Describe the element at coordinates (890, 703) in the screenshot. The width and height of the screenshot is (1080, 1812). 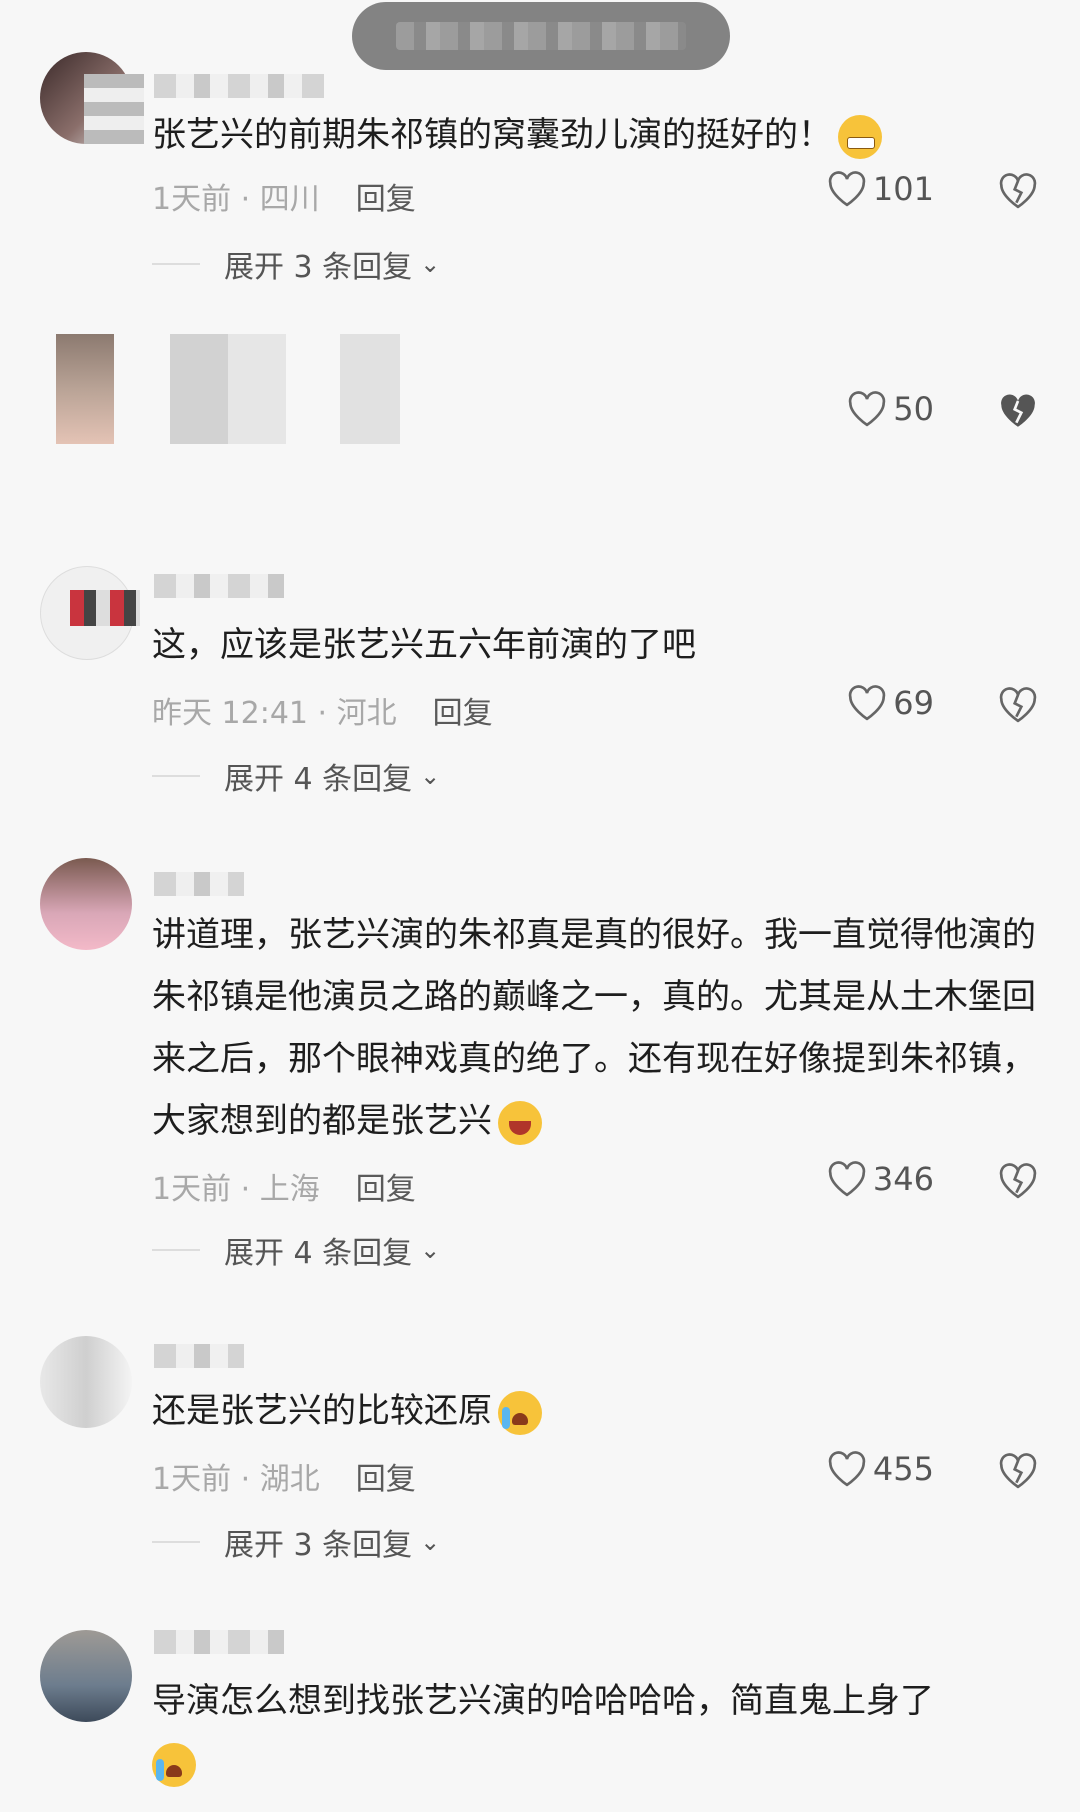
I see `like-button: 69` at that location.